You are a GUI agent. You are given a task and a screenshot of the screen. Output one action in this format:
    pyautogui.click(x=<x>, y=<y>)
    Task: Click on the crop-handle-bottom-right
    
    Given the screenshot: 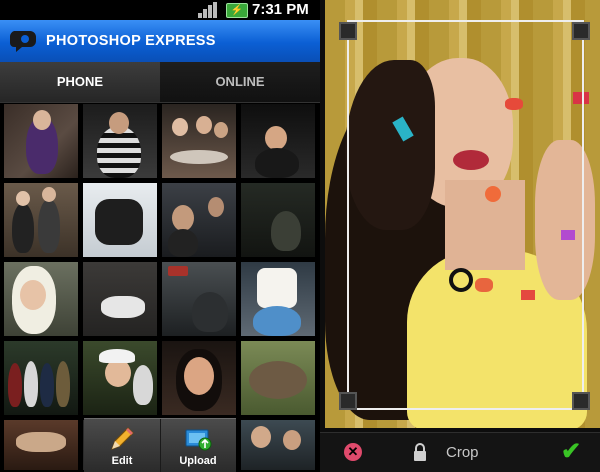 What is the action you would take?
    pyautogui.click(x=581, y=401)
    